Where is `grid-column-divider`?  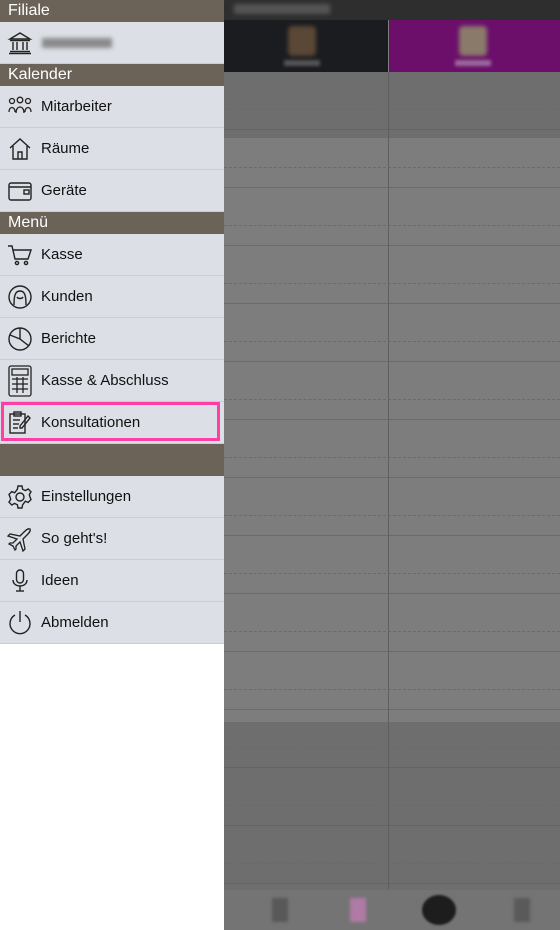 grid-column-divider is located at coordinates (388, 481).